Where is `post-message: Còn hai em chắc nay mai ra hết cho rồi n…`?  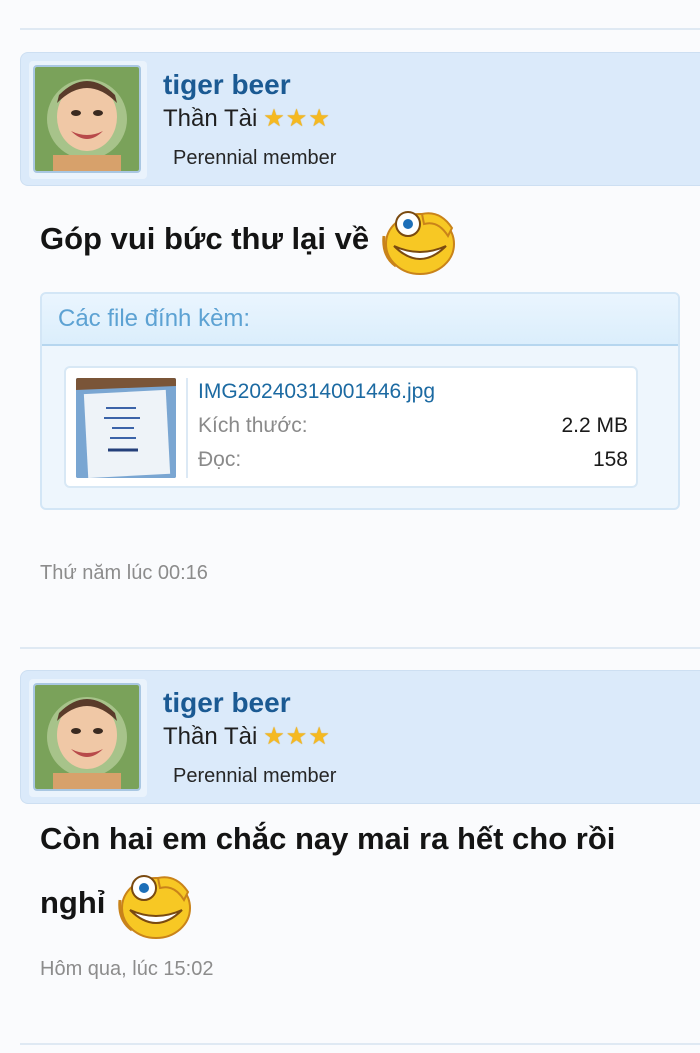 post-message: Còn hai em chắc nay mai ra hết cho rồi n… is located at coordinates (350, 874).